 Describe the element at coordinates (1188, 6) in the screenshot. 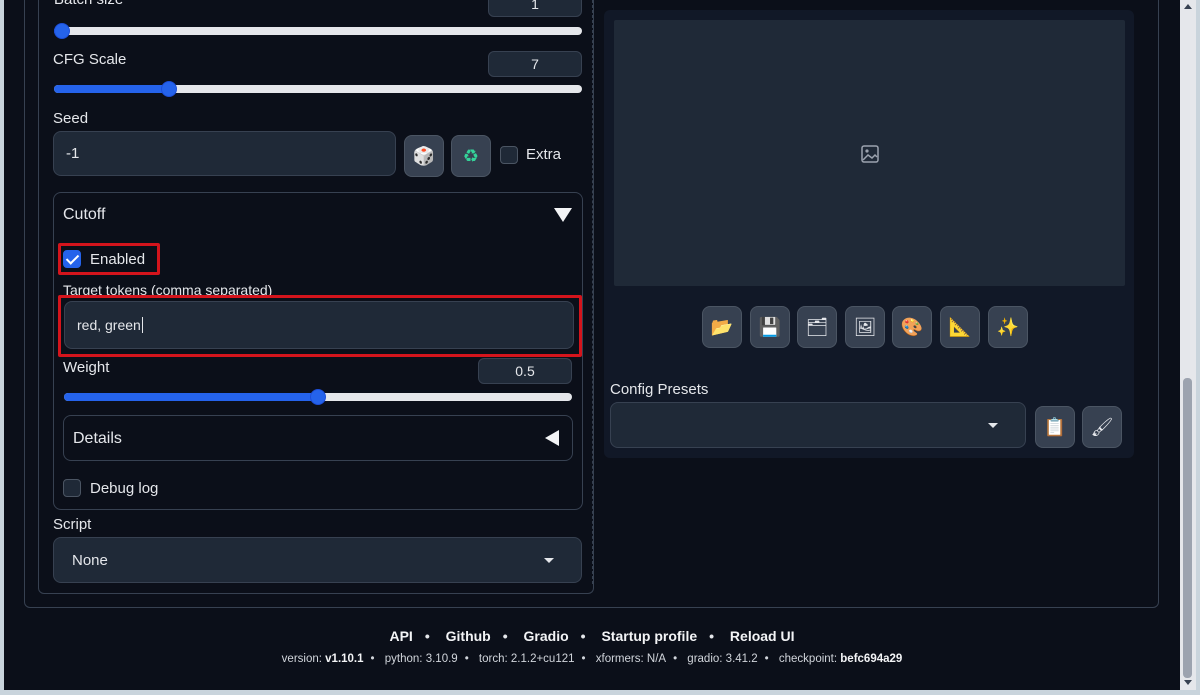

I see `scroll-up-icon` at that location.